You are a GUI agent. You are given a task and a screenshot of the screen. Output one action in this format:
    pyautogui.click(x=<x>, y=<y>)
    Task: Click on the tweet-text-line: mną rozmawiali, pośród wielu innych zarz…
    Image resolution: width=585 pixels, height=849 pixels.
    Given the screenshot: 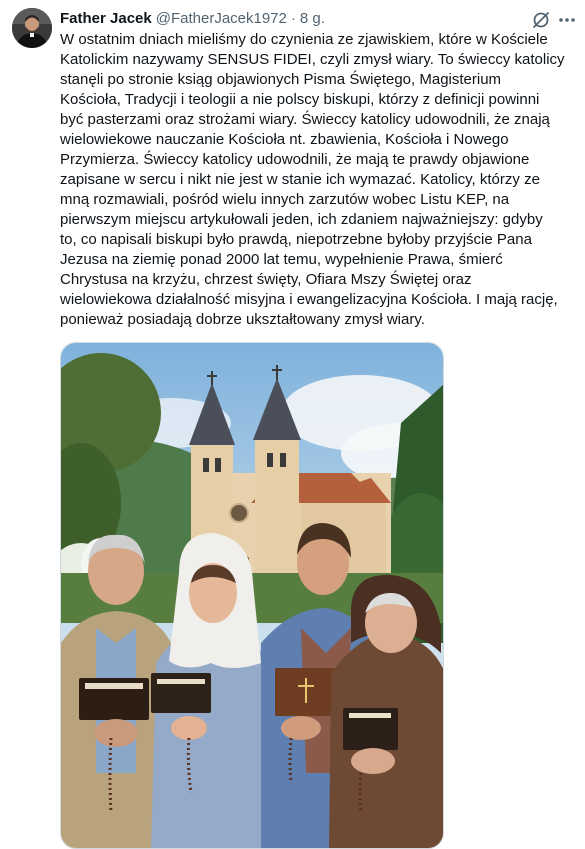 What is the action you would take?
    pyautogui.click(x=285, y=199)
    